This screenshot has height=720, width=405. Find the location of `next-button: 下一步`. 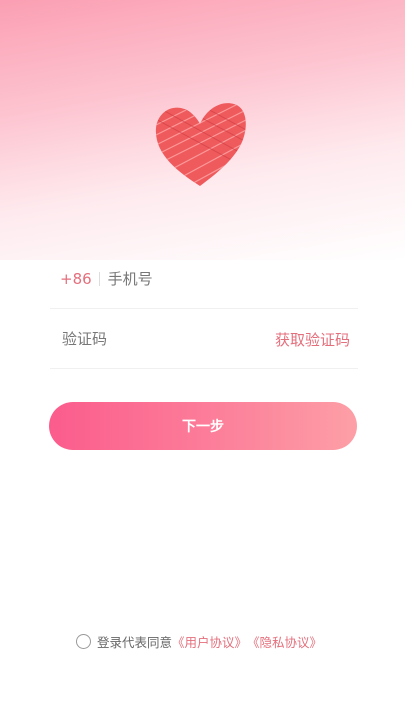

next-button: 下一步 is located at coordinates (203, 426).